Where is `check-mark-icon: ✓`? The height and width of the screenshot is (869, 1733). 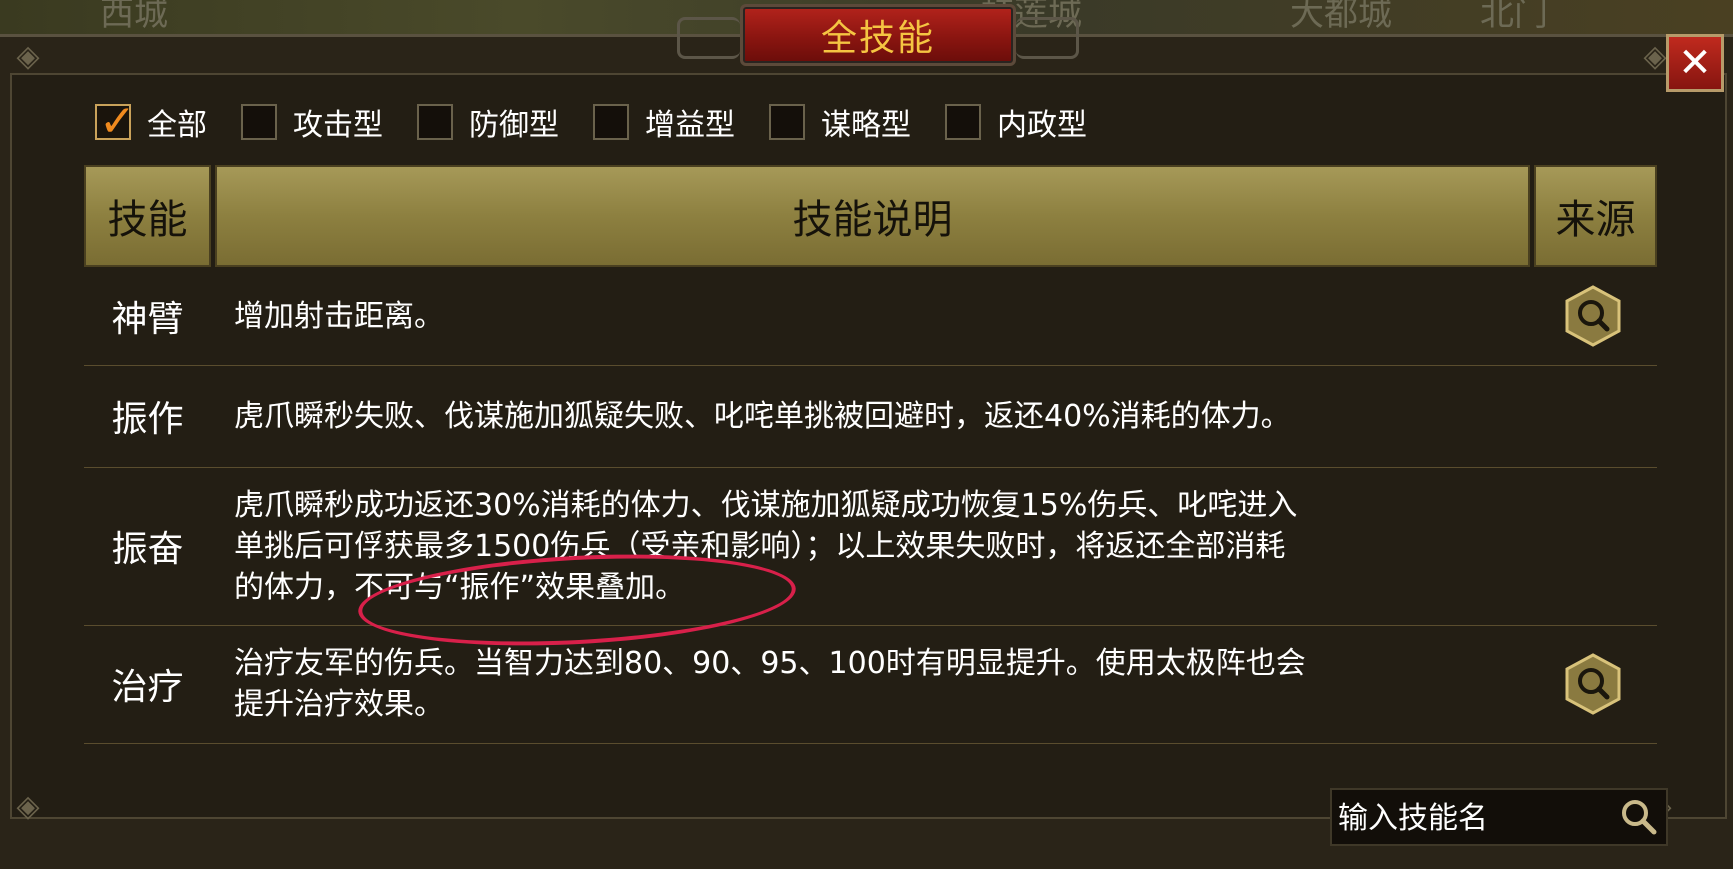 check-mark-icon: ✓ is located at coordinates (117, 121).